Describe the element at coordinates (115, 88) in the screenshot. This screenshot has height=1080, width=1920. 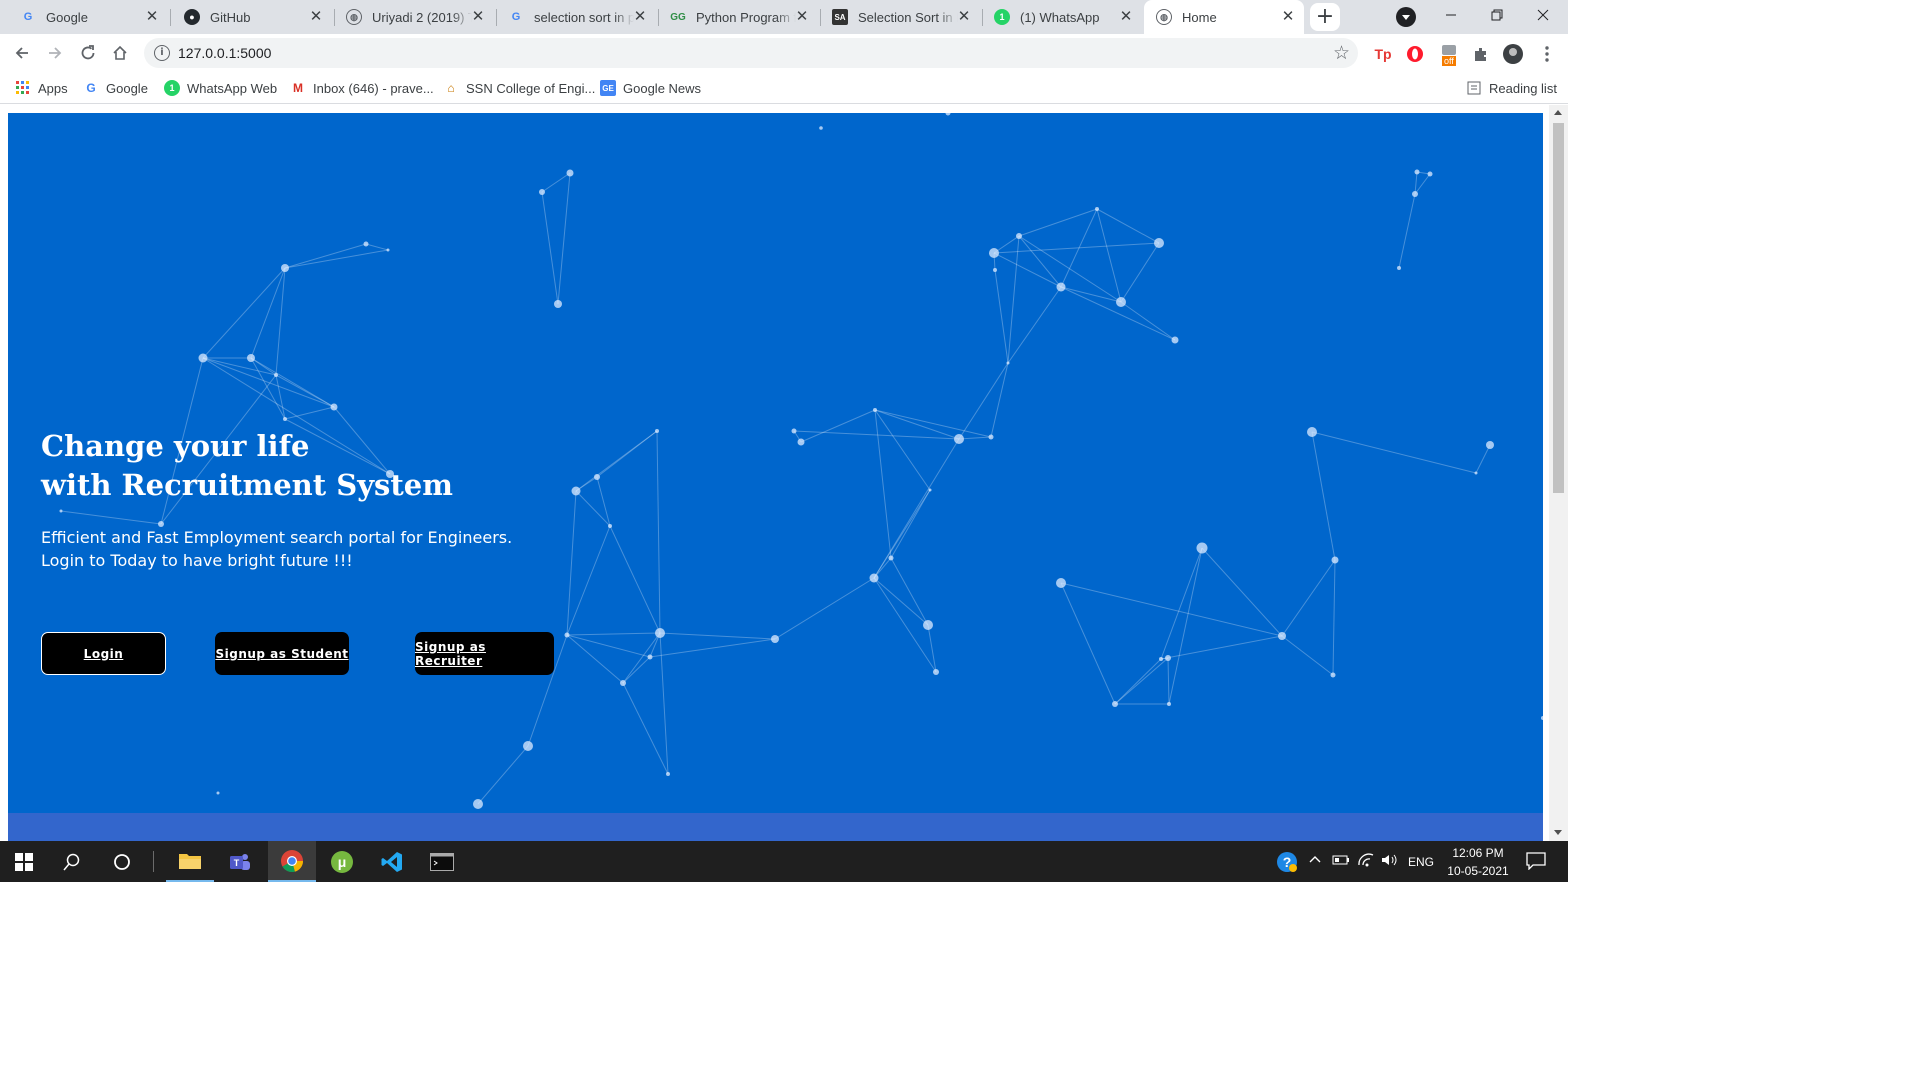
I see `bookmark-google: G Google` at that location.